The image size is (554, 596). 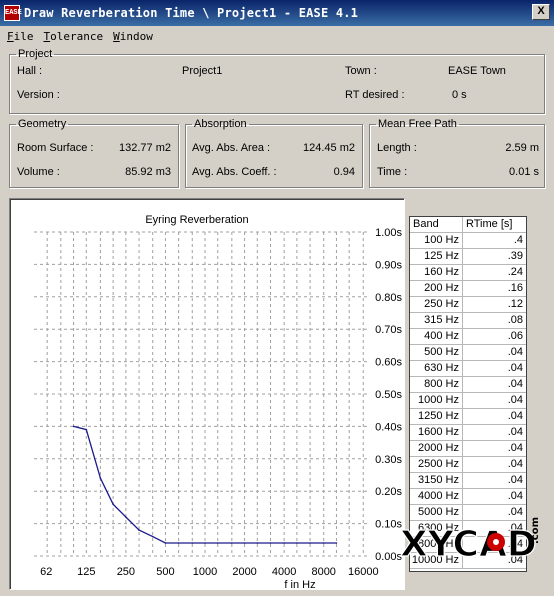 What do you see at coordinates (522, 148) in the screenshot?
I see `mfp-length-value: 2.59 m` at bounding box center [522, 148].